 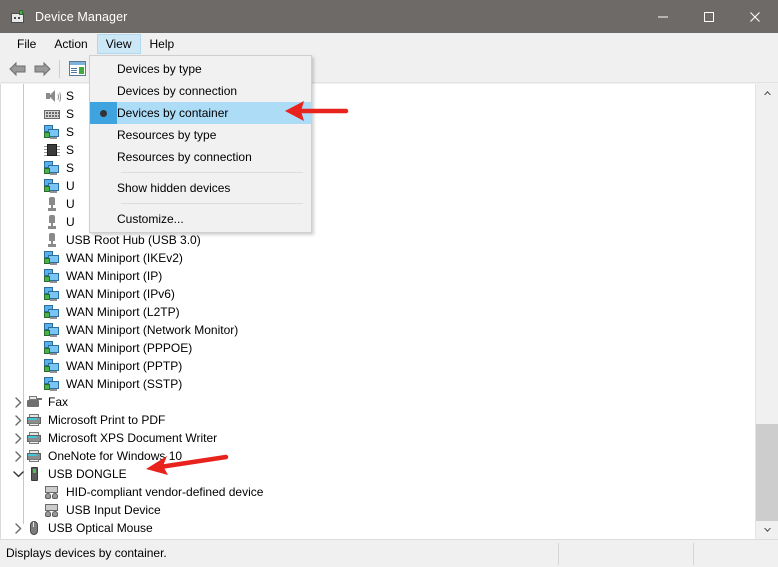 I want to click on view-menu-item-label: Devices by connection, so click(x=177, y=91).